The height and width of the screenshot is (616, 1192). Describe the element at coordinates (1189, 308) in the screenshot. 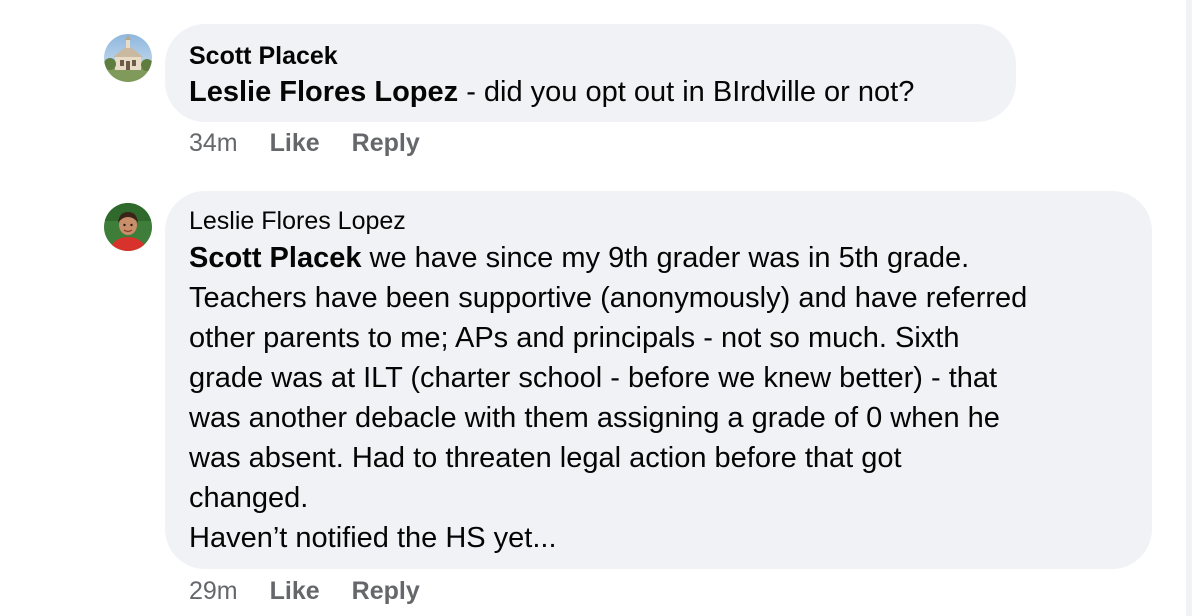

I see `scroll-track` at that location.